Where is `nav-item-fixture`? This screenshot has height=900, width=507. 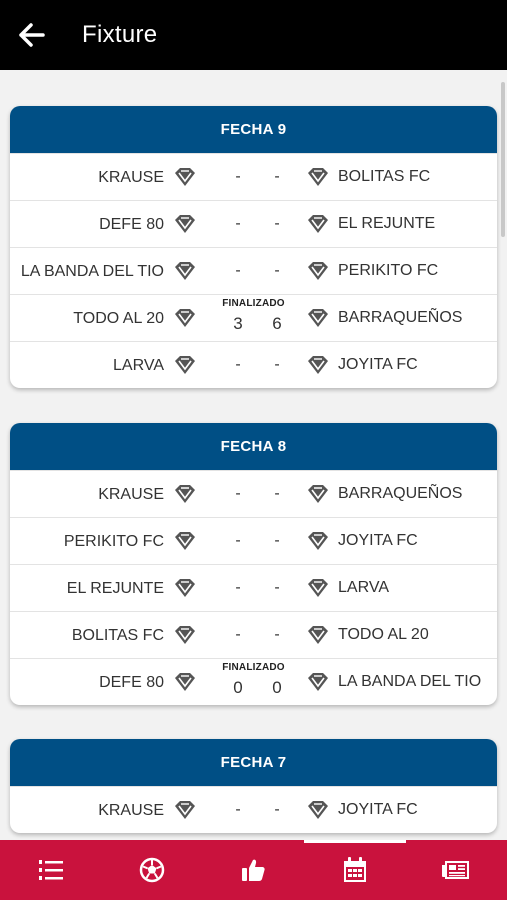
nav-item-fixture is located at coordinates (355, 870).